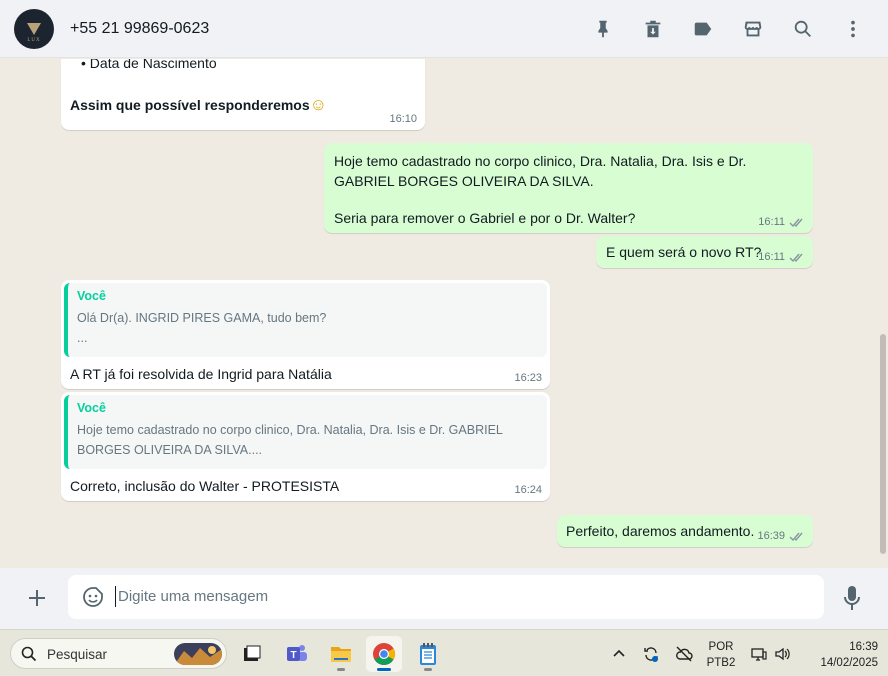 The image size is (888, 676). Describe the element at coordinates (34, 40) in the screenshot. I see `avatar-logo-text: LUX` at that location.